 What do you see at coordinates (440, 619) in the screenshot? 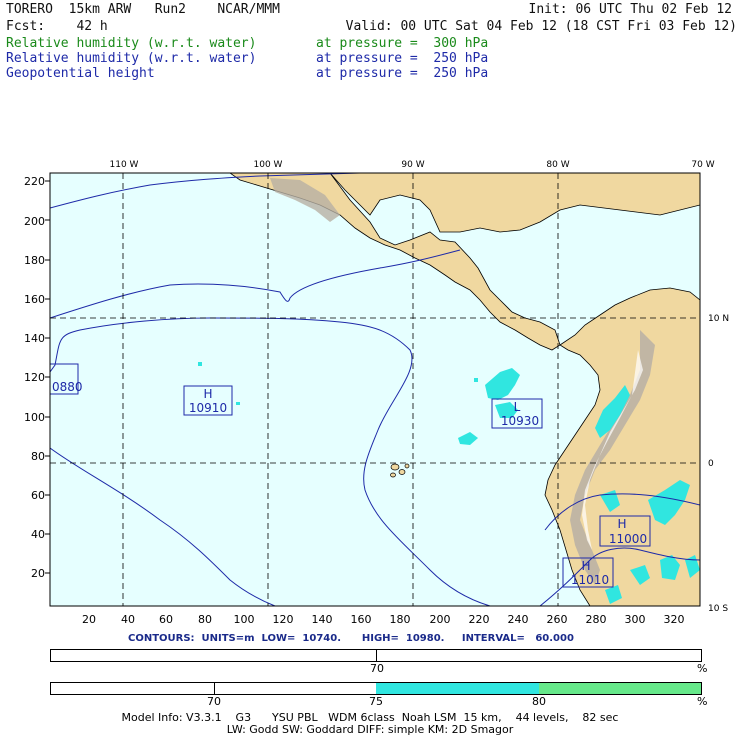
I see `x-tick: 200` at bounding box center [440, 619].